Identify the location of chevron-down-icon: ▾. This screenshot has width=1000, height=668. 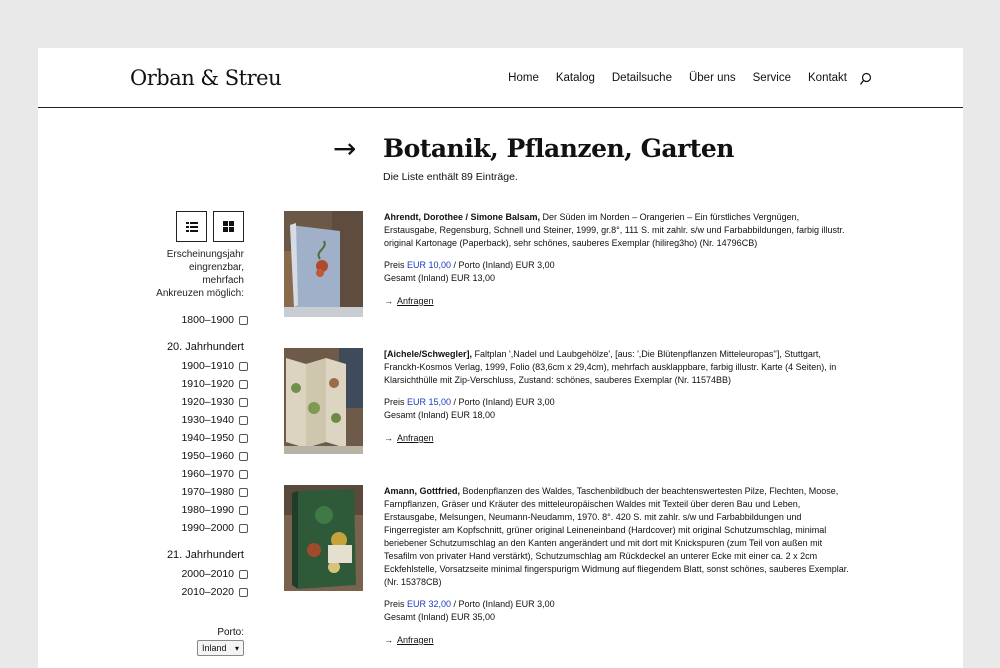
(236, 648).